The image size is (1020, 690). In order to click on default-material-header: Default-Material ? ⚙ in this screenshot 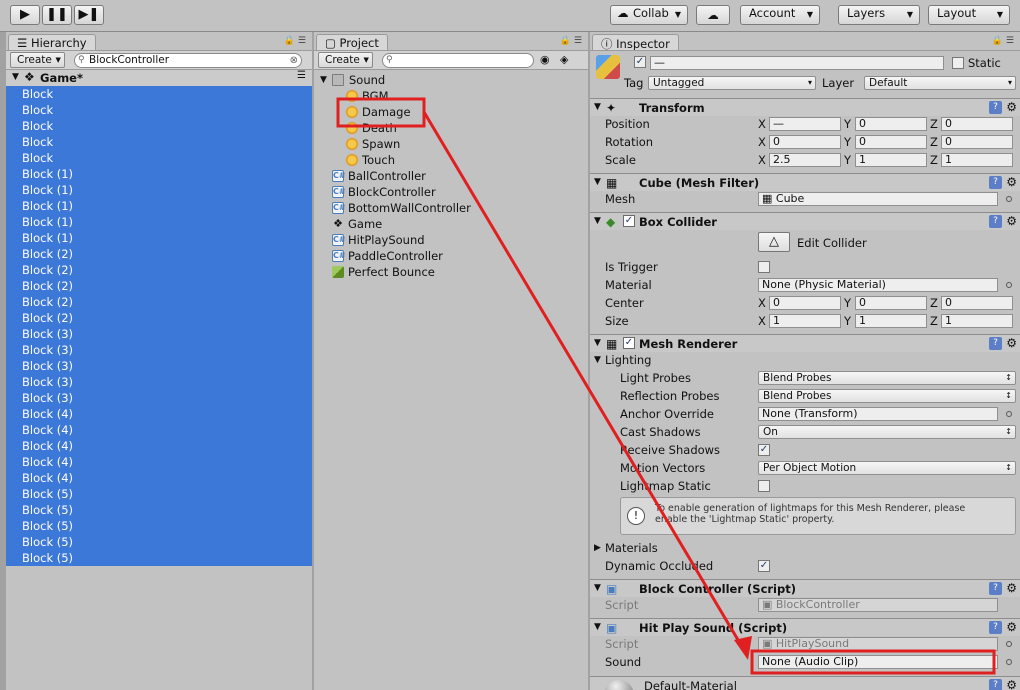, I will do `click(805, 683)`.